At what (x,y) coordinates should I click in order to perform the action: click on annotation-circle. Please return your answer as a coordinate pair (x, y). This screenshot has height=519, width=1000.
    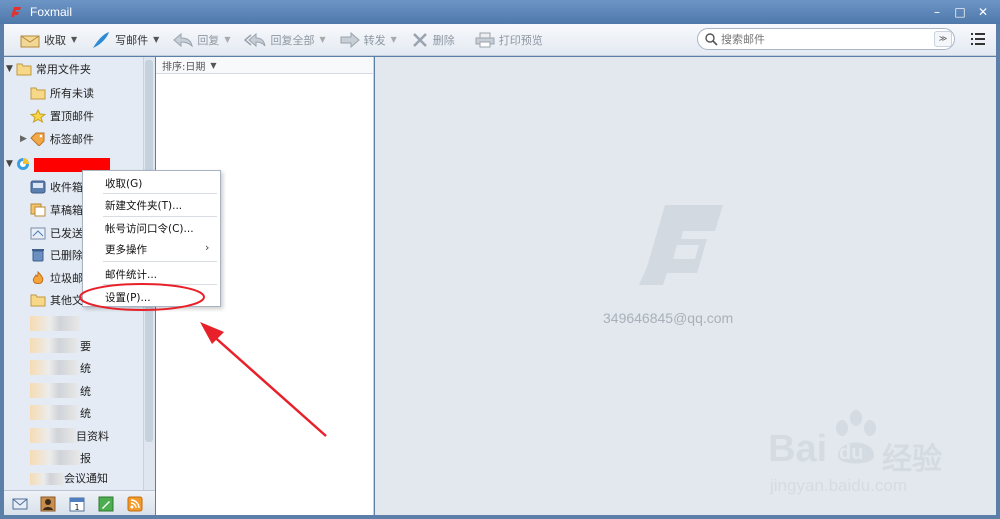
    Looking at the image, I should click on (142, 297).